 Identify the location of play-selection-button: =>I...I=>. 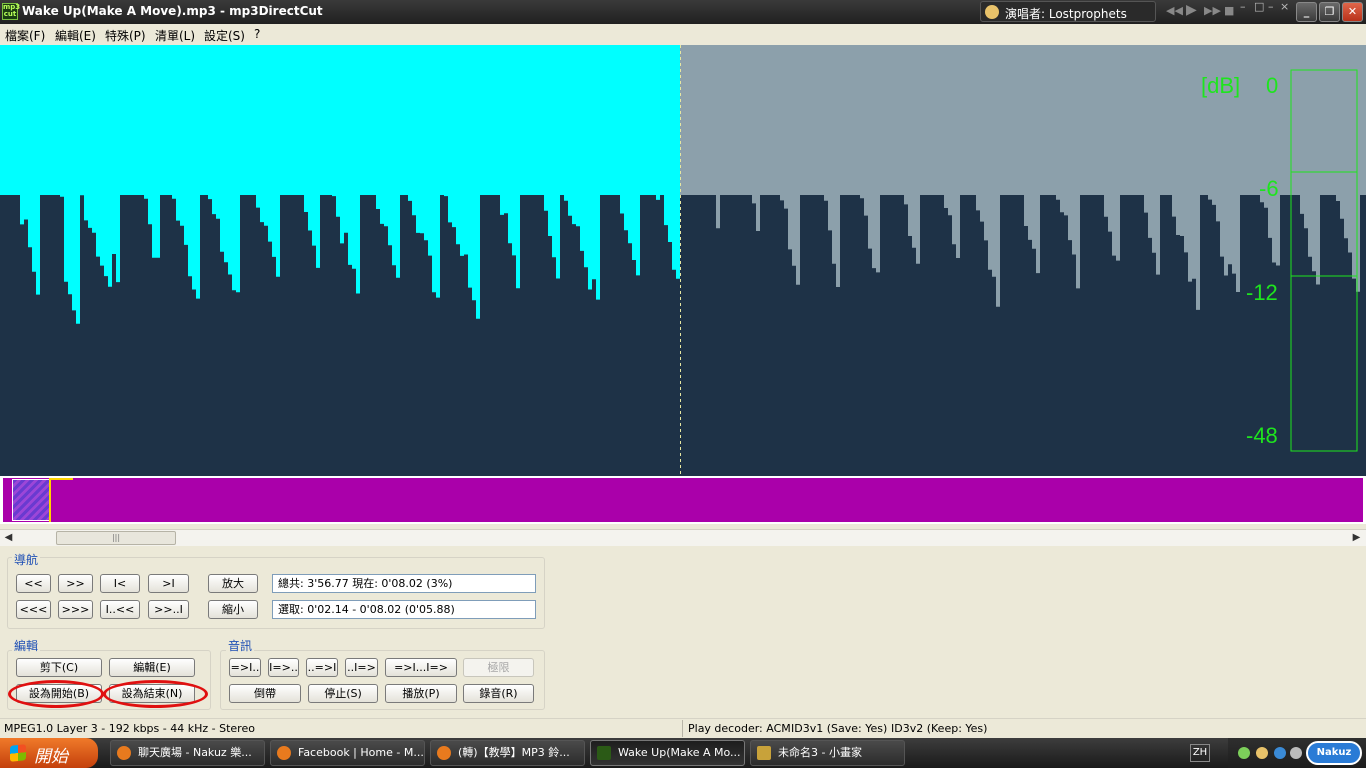
(421, 667).